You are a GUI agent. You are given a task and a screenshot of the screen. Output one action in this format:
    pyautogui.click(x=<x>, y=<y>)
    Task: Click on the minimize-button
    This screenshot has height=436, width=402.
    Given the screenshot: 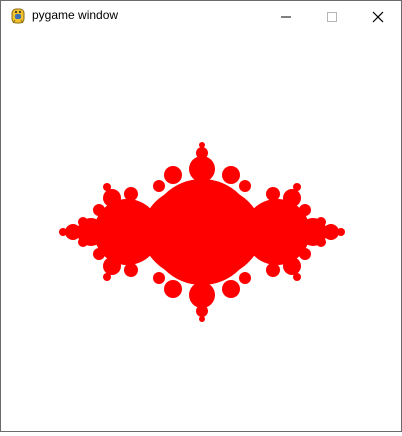 What is the action you would take?
    pyautogui.click(x=286, y=16)
    